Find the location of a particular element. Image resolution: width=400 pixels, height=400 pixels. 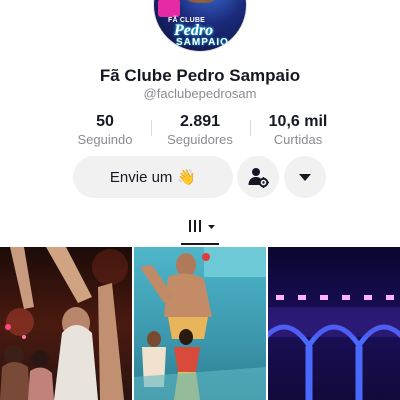

profile-avatar: FÃ CLUBE Pedro SAMPAIO is located at coordinates (200, 26).